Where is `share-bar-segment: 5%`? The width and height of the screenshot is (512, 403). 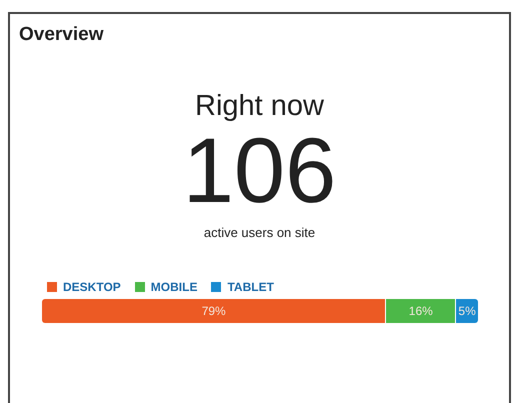
share-bar-segment: 5% is located at coordinates (467, 311).